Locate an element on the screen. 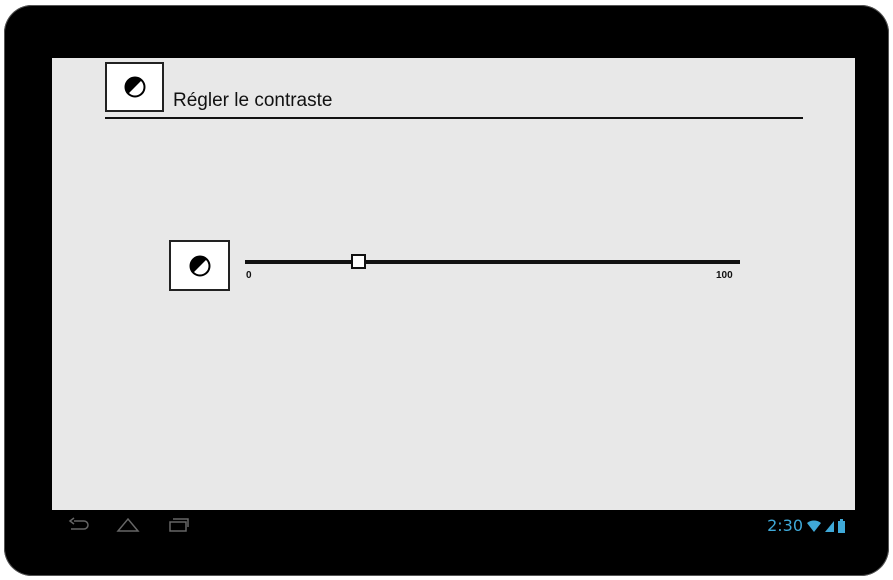 The width and height of the screenshot is (893, 580). contrast-slider-track is located at coordinates (492, 262).